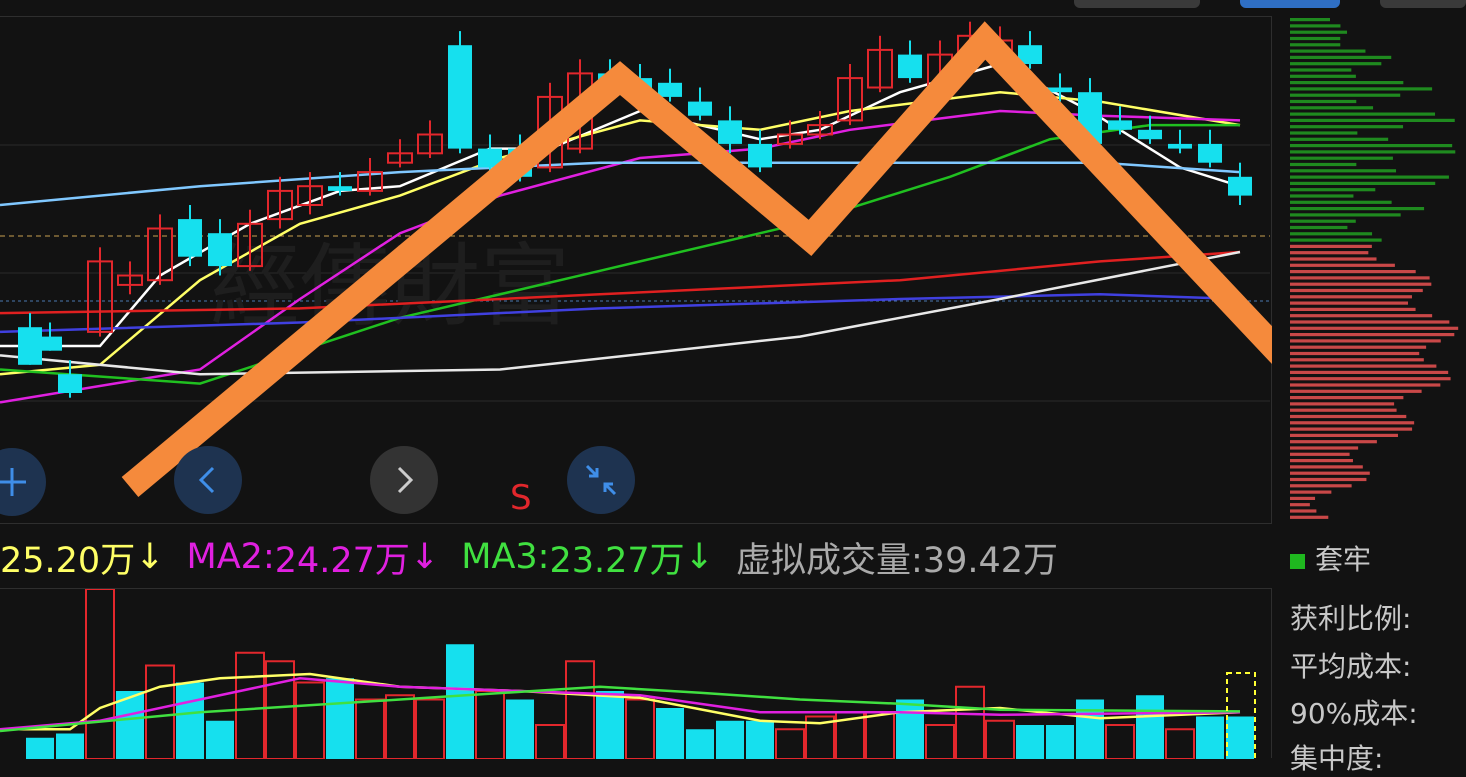 The image size is (1466, 777). What do you see at coordinates (620, 184) in the screenshot?
I see `ma60-line` at bounding box center [620, 184].